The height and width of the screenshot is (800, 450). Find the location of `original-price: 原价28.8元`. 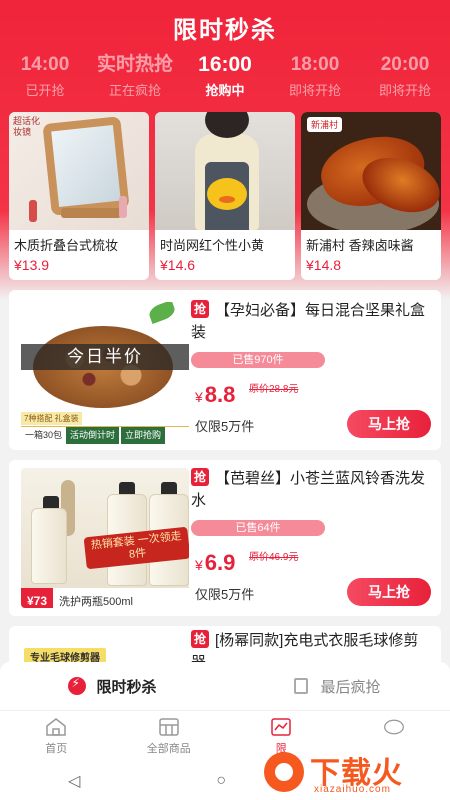

original-price: 原价28.8元 is located at coordinates (273, 387).